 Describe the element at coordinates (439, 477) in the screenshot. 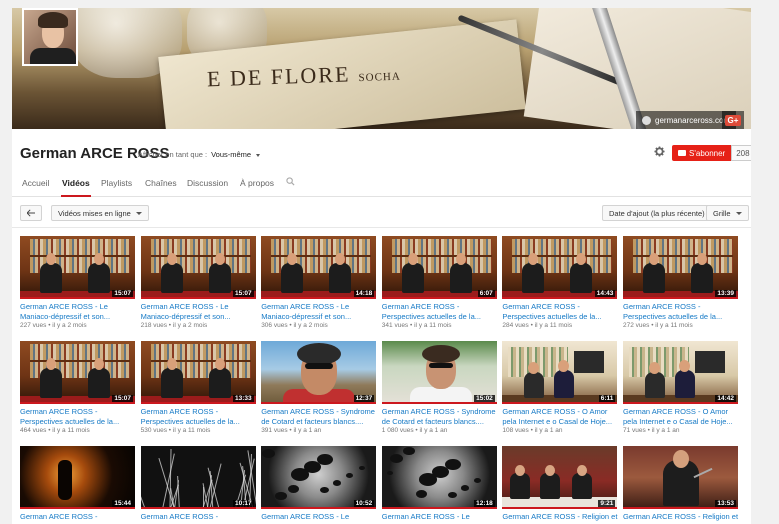

I see `video-thumbnail: 12:18` at that location.